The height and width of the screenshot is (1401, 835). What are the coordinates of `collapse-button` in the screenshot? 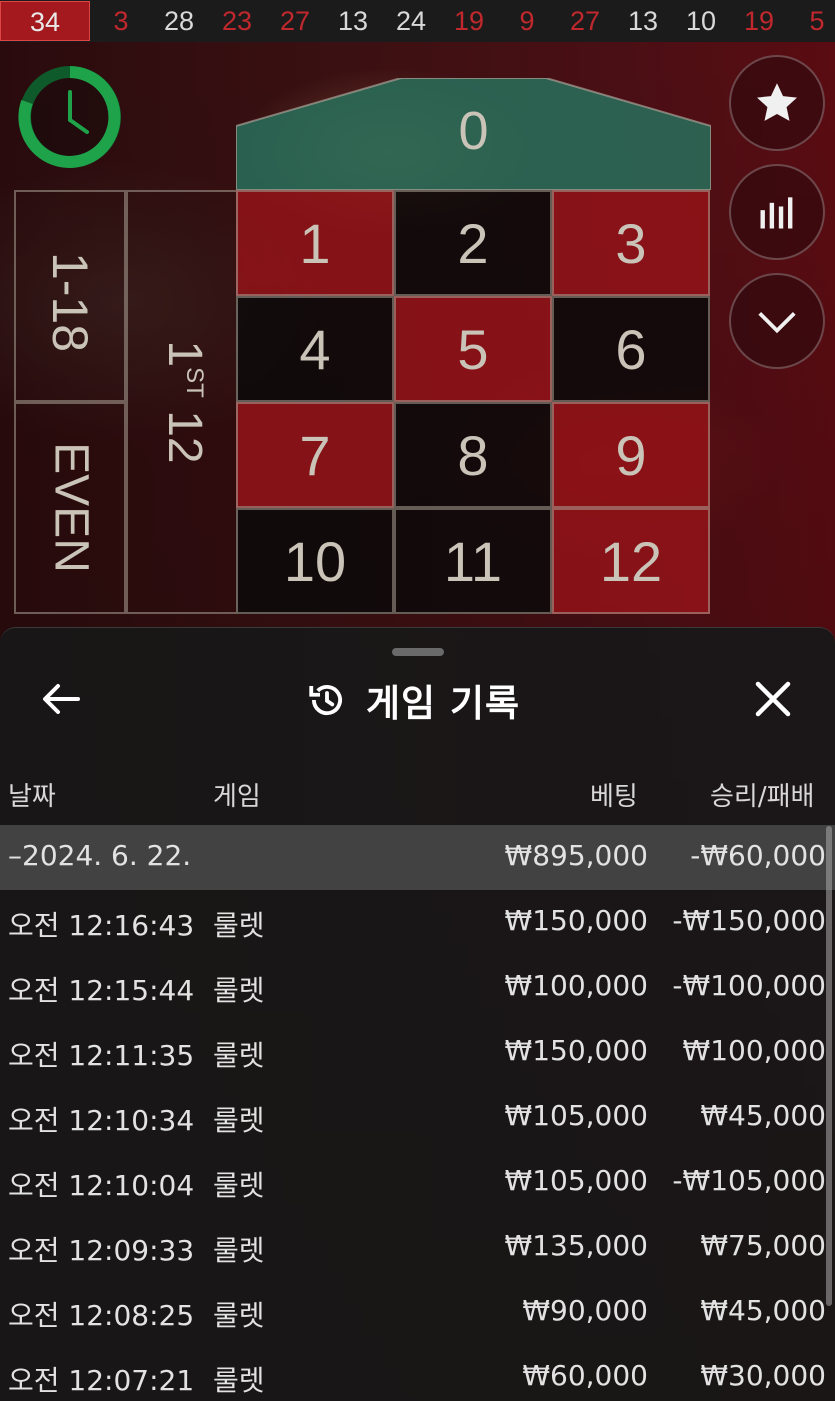 It's located at (777, 321).